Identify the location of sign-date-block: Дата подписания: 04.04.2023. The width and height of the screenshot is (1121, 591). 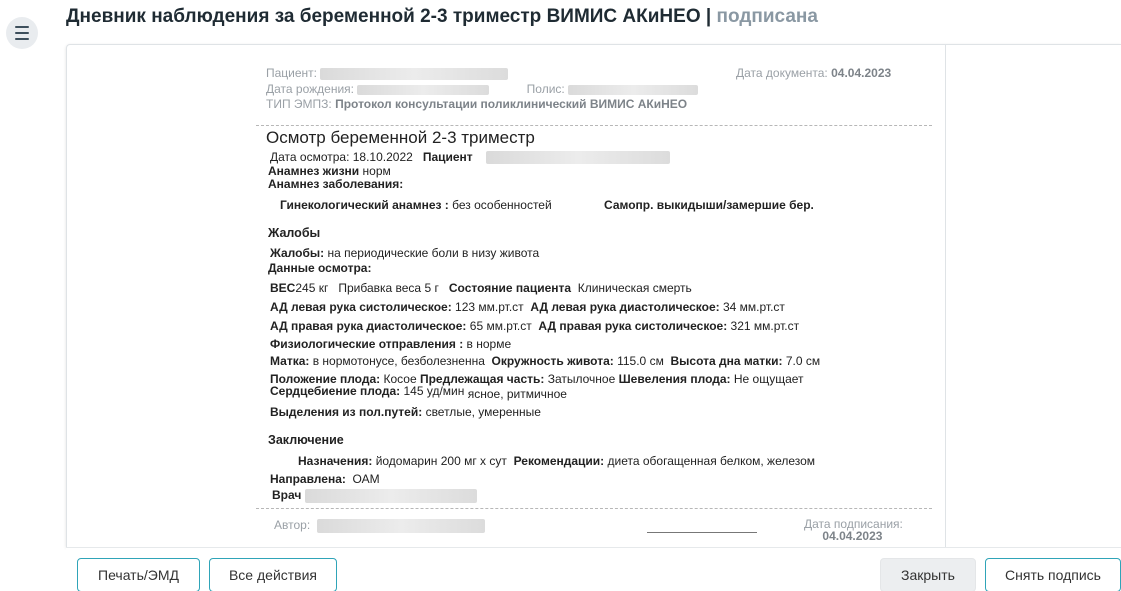
(853, 530).